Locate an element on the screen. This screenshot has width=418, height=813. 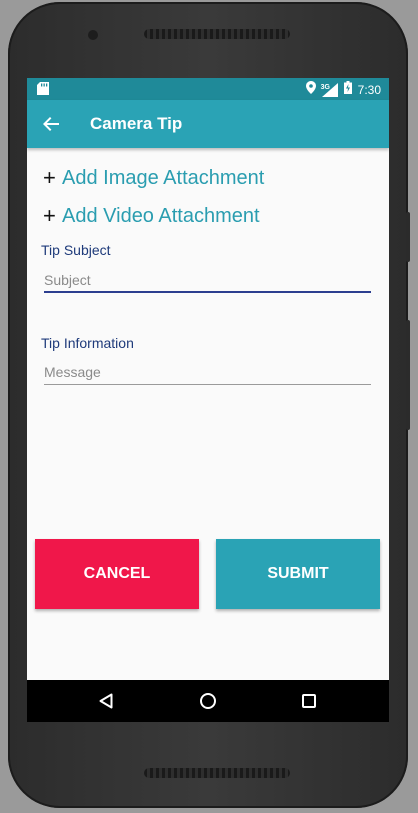
battery-icon is located at coordinates (347, 89).